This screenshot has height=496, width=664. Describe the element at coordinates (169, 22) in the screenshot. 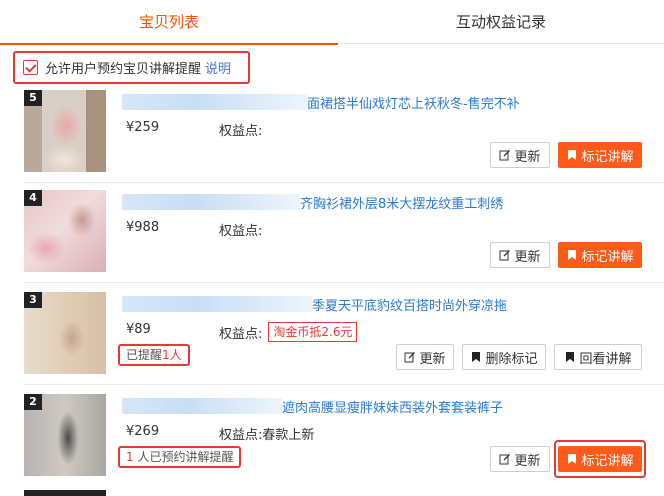

I see `tab-product-list: 宝贝列表` at that location.